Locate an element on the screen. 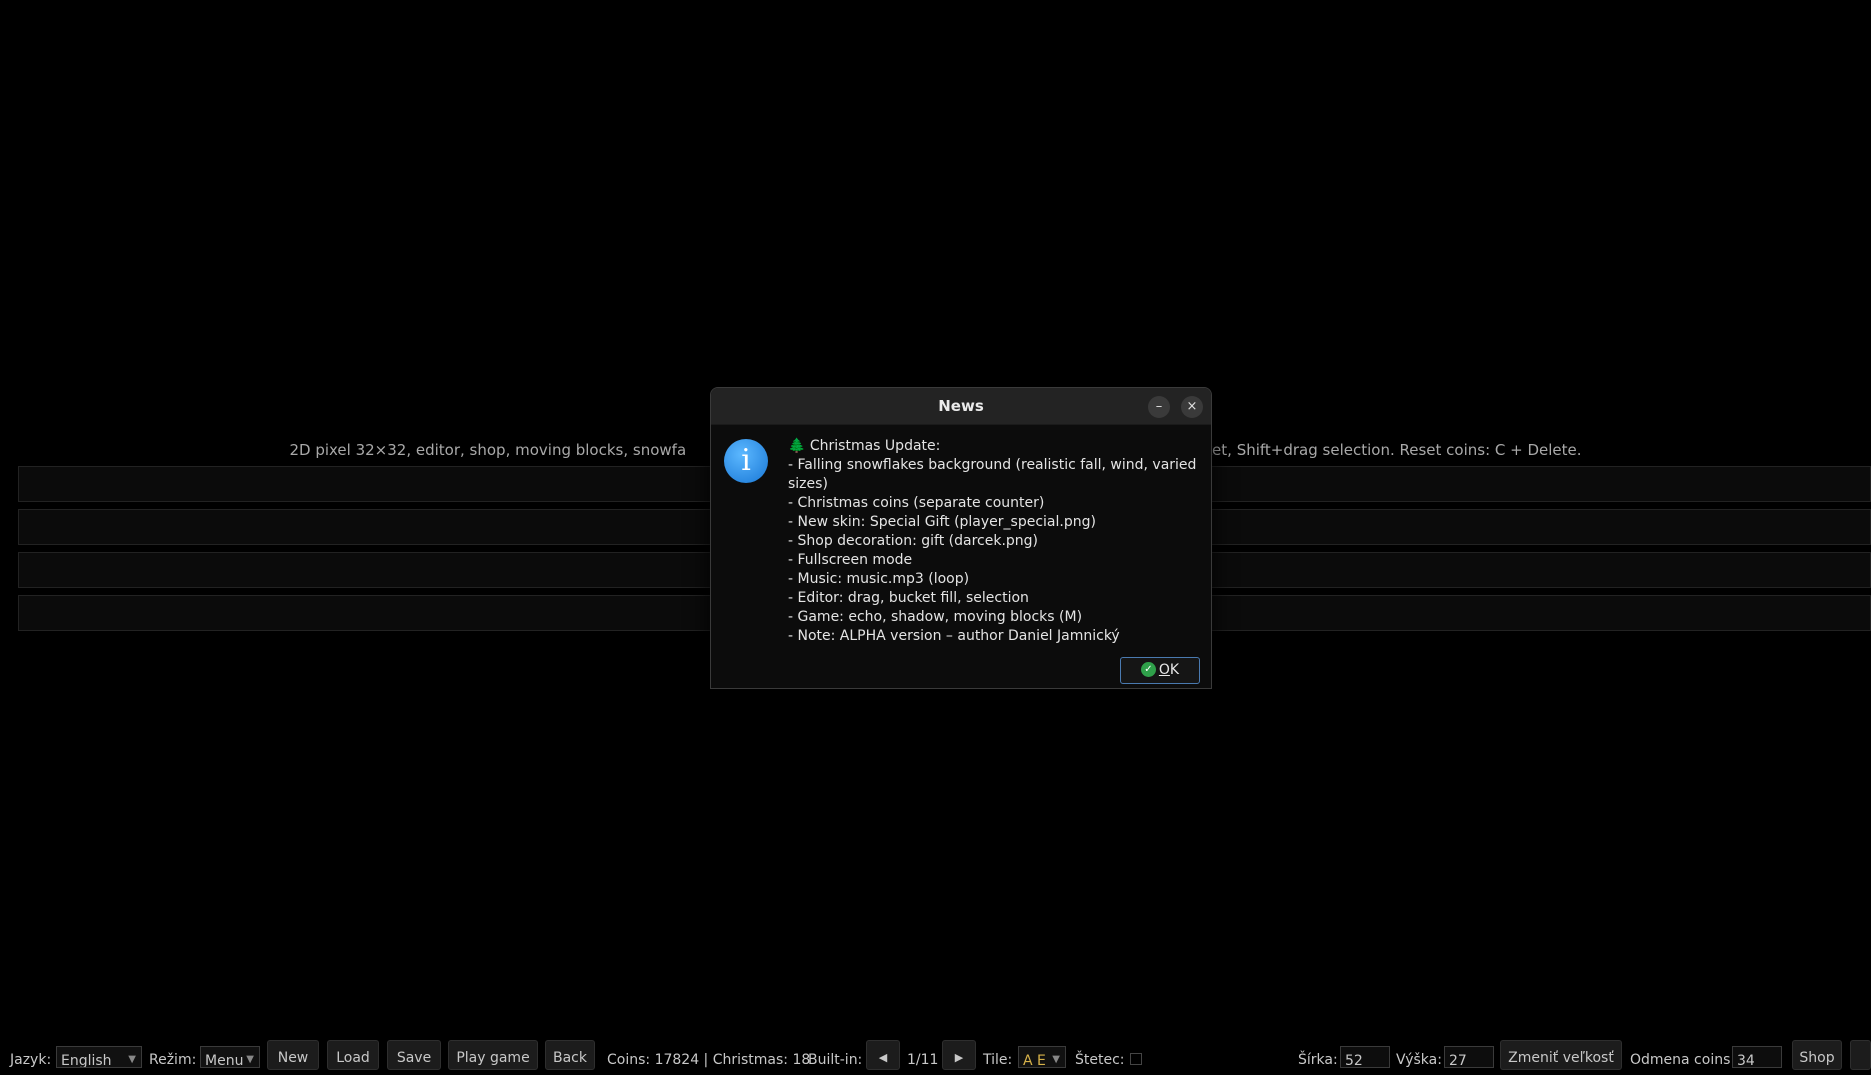 This screenshot has width=1871, height=1075. height-input: 27 is located at coordinates (1469, 1057).